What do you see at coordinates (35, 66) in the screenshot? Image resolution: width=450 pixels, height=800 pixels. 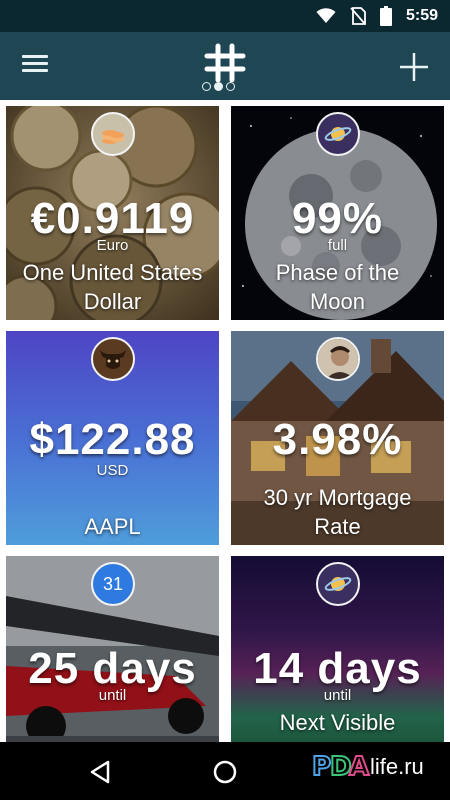 I see `hamburger-icon` at bounding box center [35, 66].